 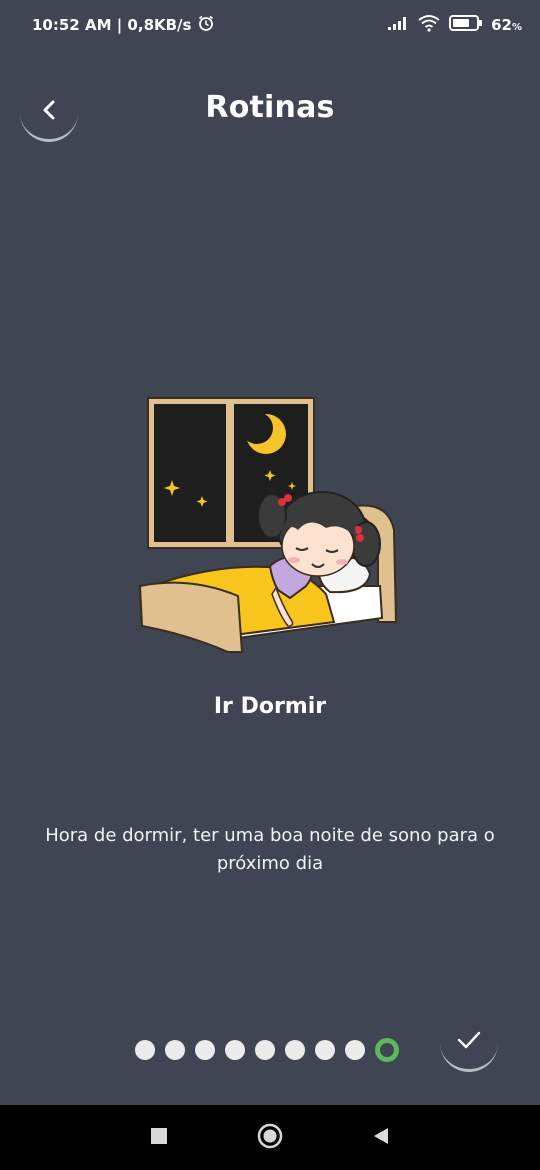 What do you see at coordinates (206, 25) in the screenshot?
I see `alarm-icon` at bounding box center [206, 25].